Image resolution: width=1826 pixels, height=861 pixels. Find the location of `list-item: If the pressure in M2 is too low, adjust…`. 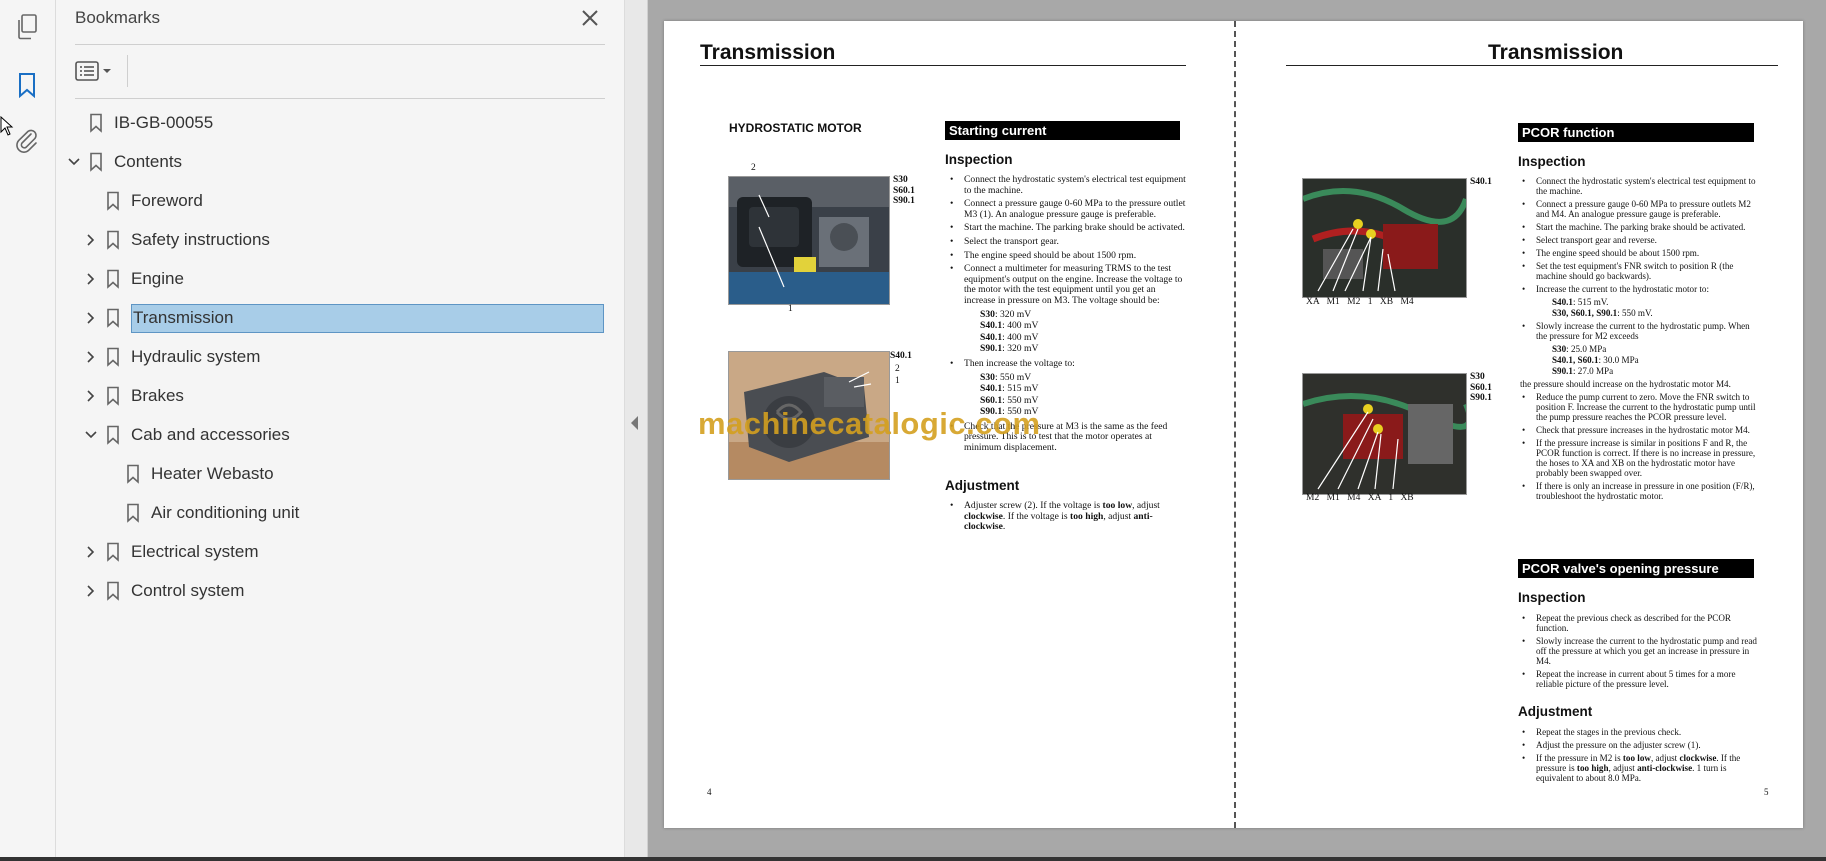

list-item: If the pressure in M2 is too low, adjust… is located at coordinates (1640, 768).